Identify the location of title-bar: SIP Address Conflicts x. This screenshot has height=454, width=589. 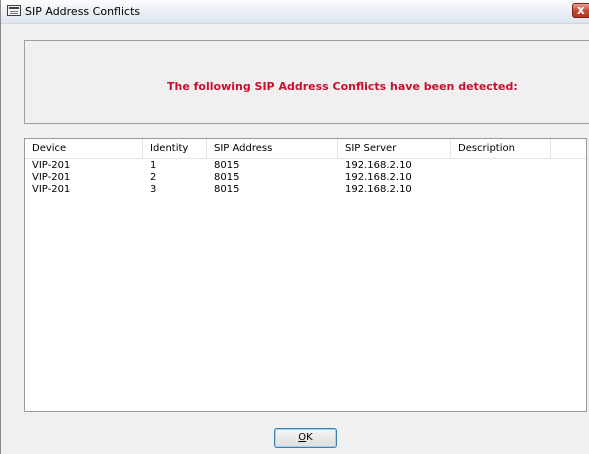
(295, 12).